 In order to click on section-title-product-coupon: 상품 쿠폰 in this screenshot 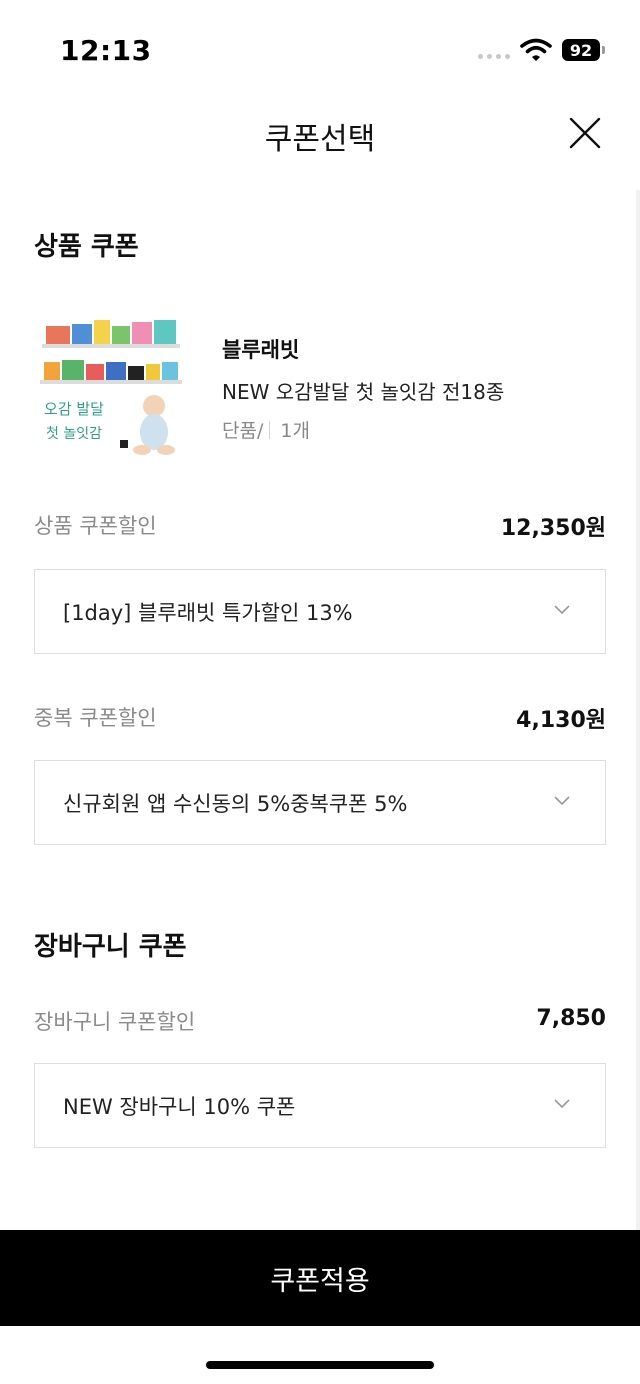, I will do `click(86, 247)`.